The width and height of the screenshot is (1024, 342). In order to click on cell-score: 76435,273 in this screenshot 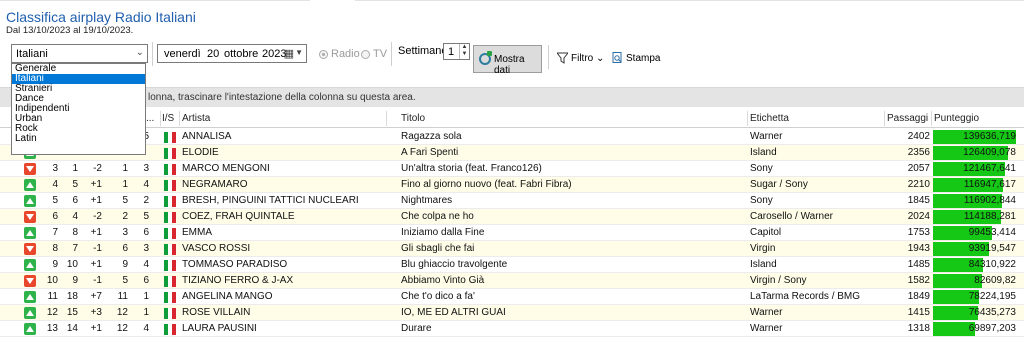, I will do `click(992, 312)`.